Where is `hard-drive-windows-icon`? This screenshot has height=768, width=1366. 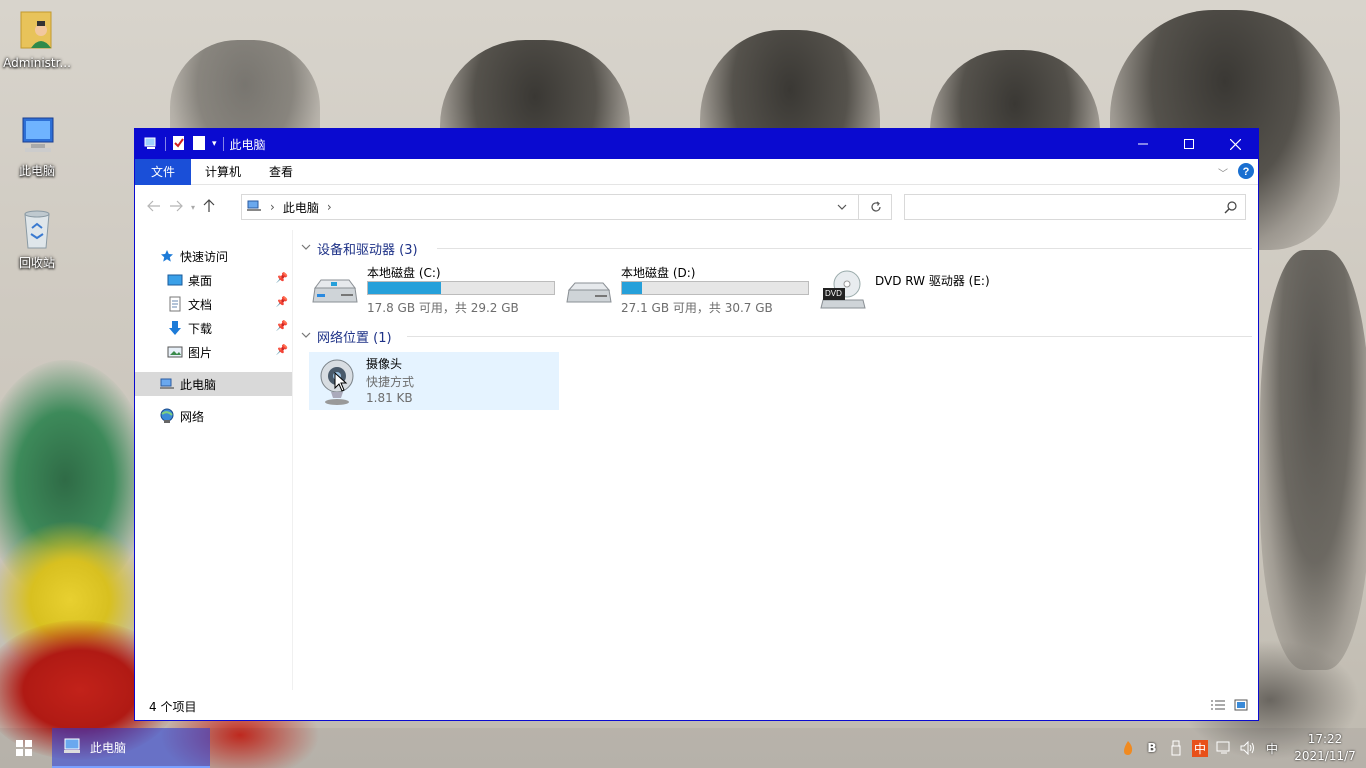 hard-drive-windows-icon is located at coordinates (335, 293).